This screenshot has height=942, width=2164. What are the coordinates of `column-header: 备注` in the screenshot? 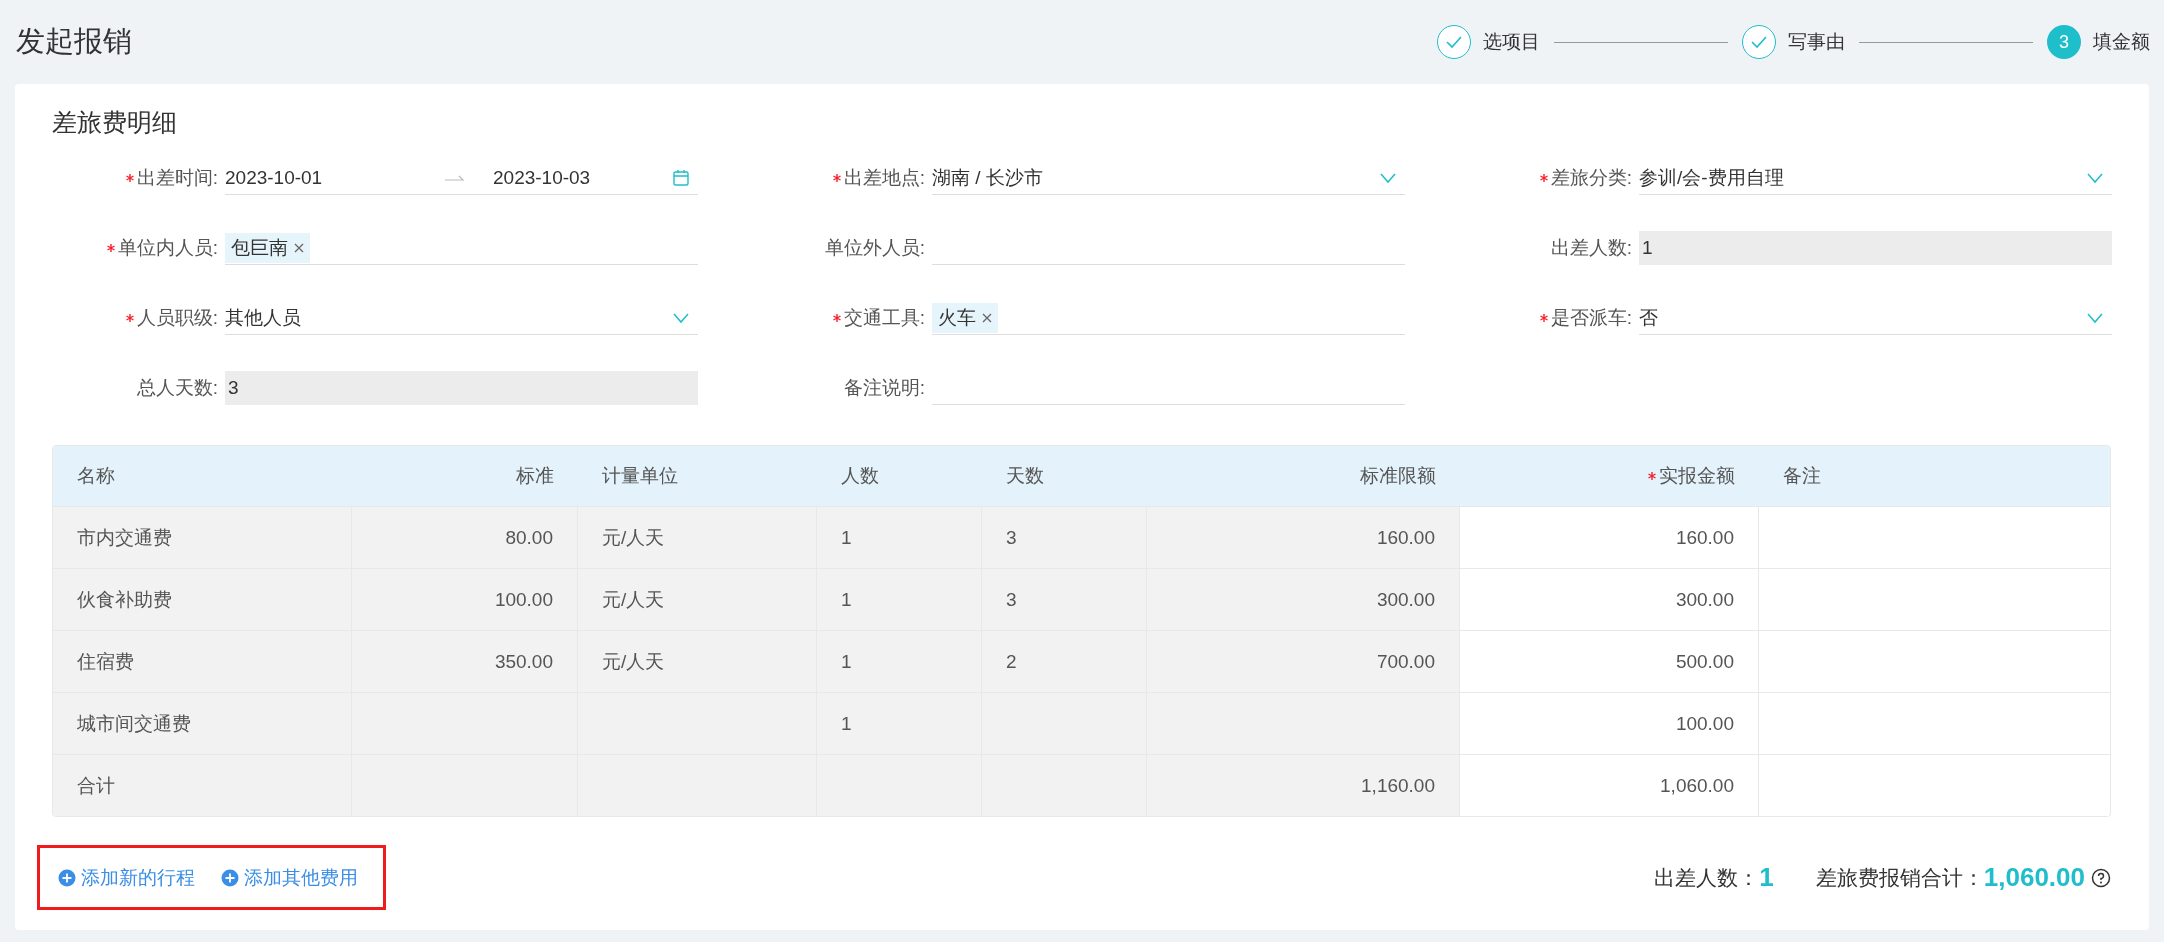 It's located at (1802, 476).